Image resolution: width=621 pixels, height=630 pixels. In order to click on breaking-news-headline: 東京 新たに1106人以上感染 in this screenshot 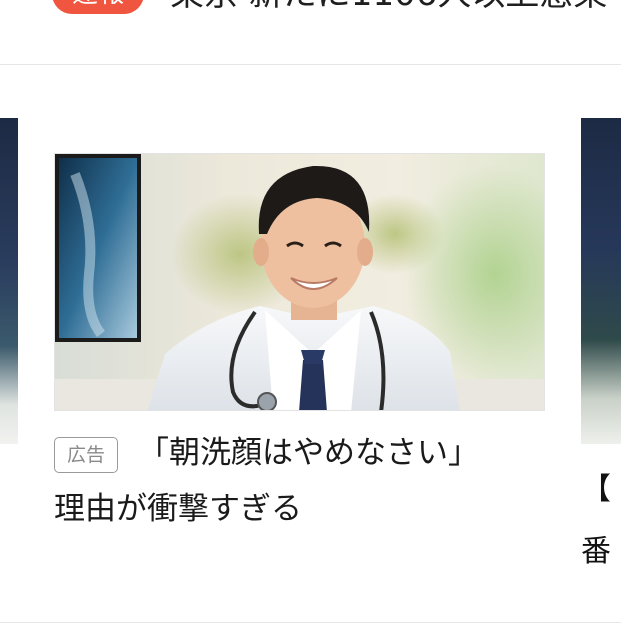, I will do `click(388, 7)`.